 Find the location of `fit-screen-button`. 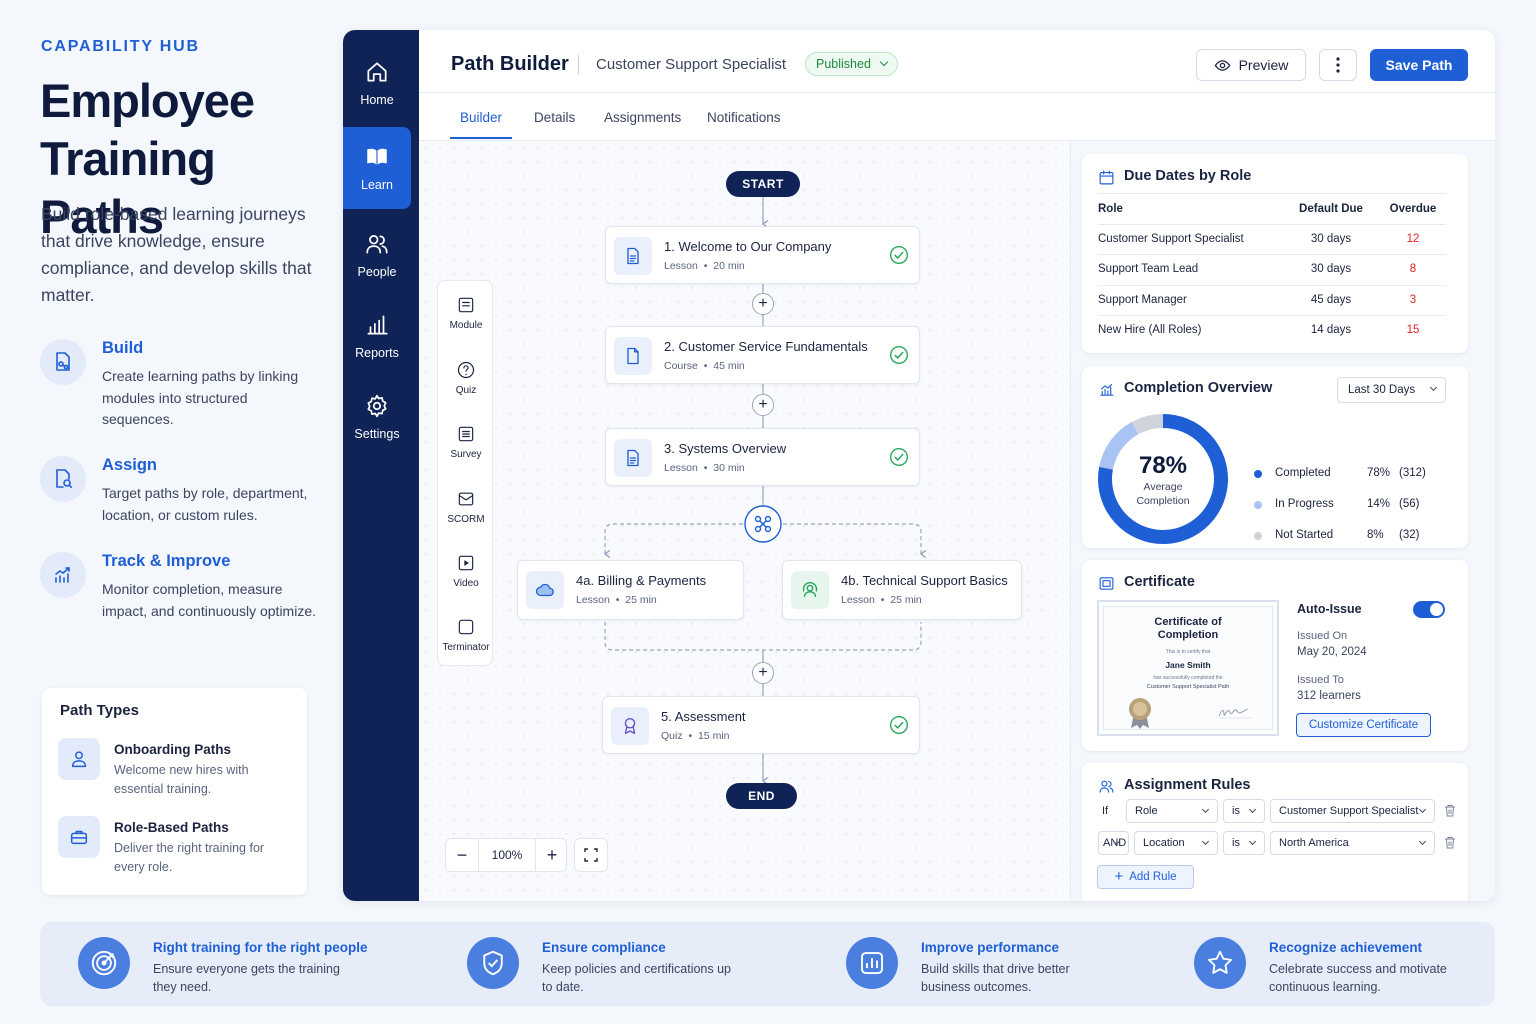

fit-screen-button is located at coordinates (591, 855).